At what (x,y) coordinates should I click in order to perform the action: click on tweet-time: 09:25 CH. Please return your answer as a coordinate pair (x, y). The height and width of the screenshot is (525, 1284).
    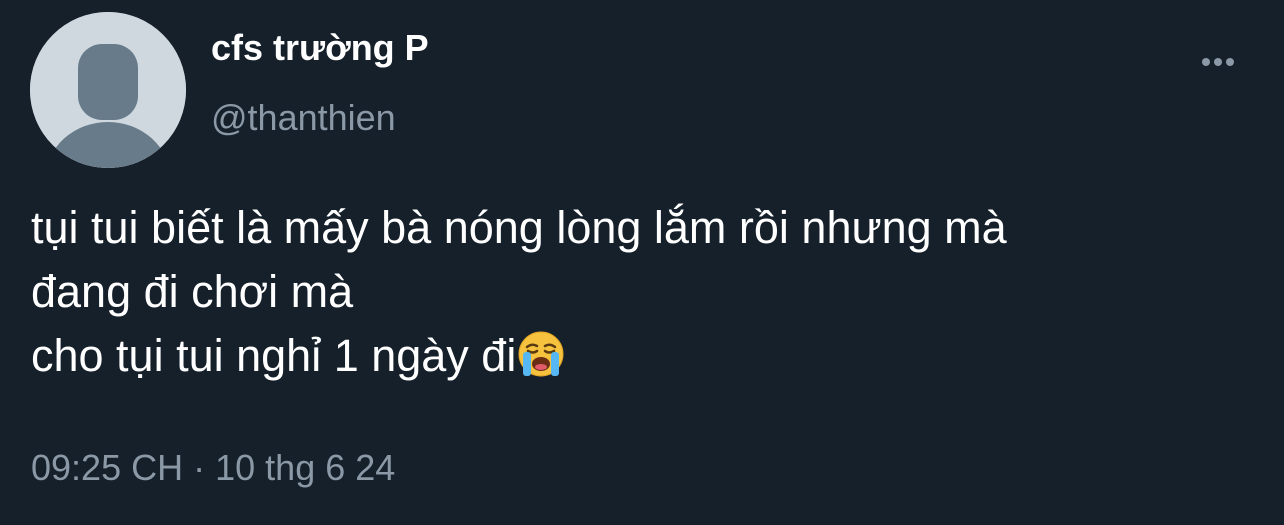
    Looking at the image, I should click on (107, 467).